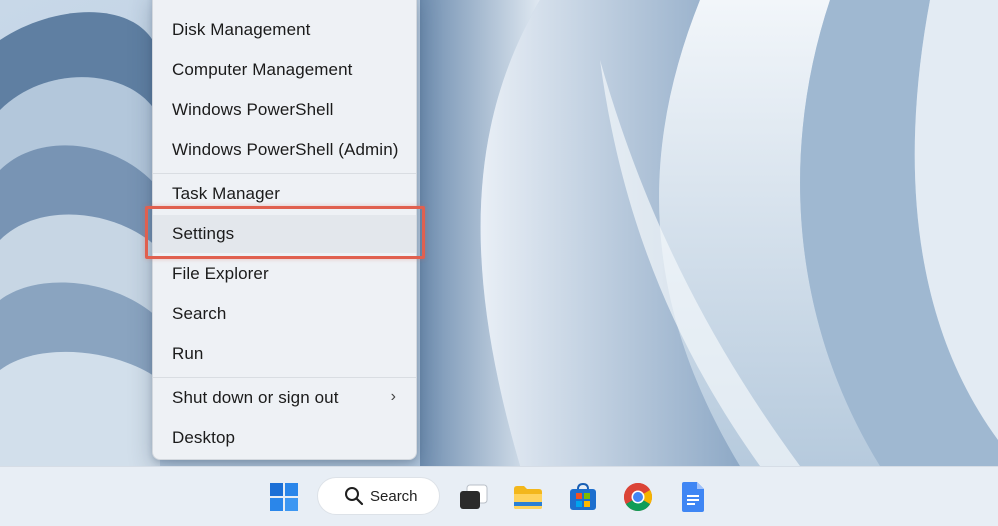 The image size is (998, 526). What do you see at coordinates (255, 397) in the screenshot?
I see `menu-item-label: Shut down or sign out` at bounding box center [255, 397].